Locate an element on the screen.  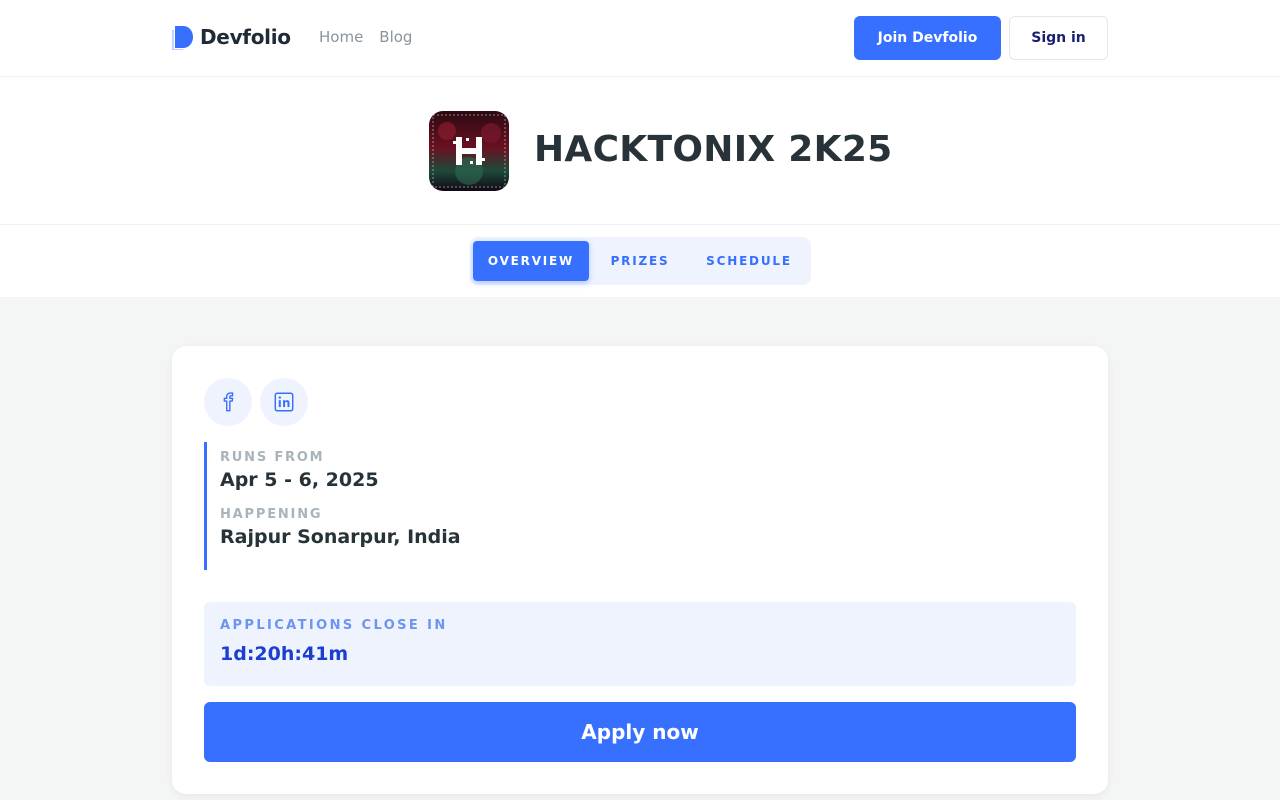
applications-countdown: APPLICATIONS CLOSE IN 1d:20h:41m is located at coordinates (640, 644).